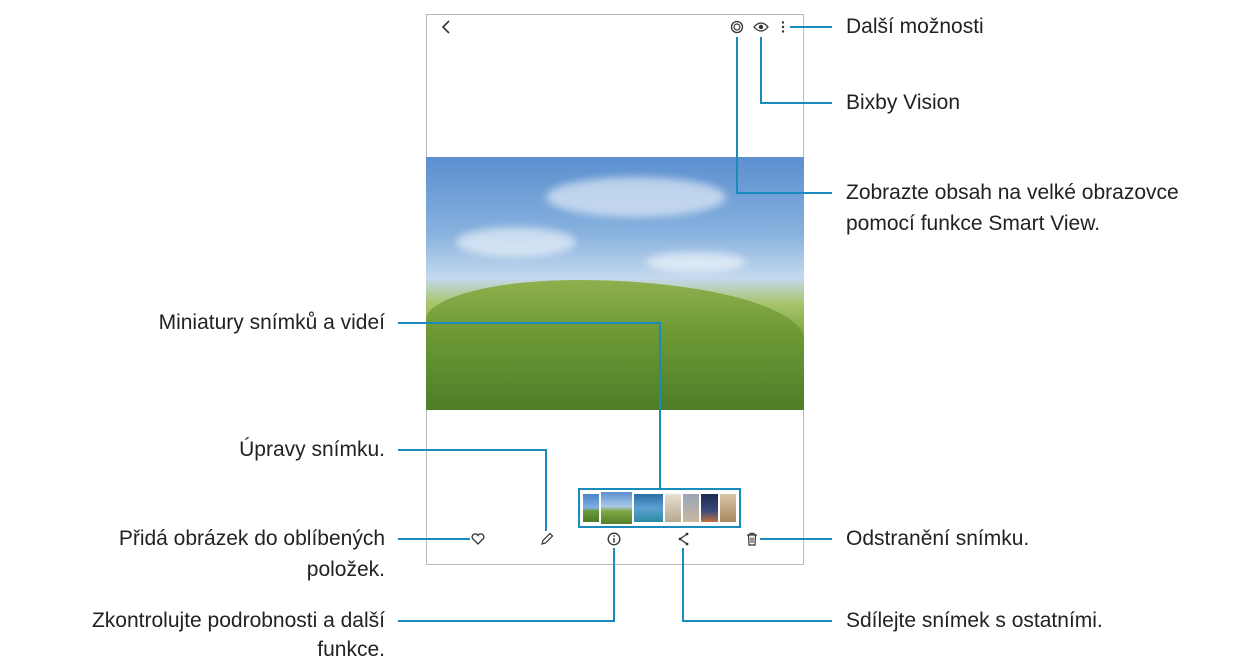 The height and width of the screenshot is (664, 1255). What do you see at coordinates (478, 539) in the screenshot?
I see `heart-icon` at bounding box center [478, 539].